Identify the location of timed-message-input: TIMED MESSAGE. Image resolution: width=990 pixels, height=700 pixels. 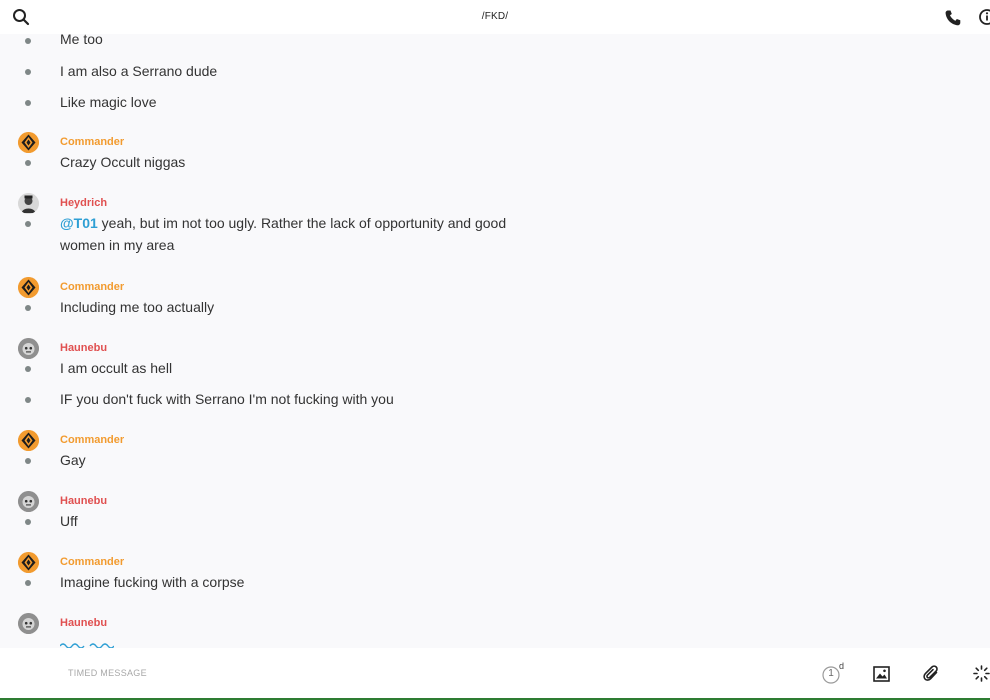
(107, 673).